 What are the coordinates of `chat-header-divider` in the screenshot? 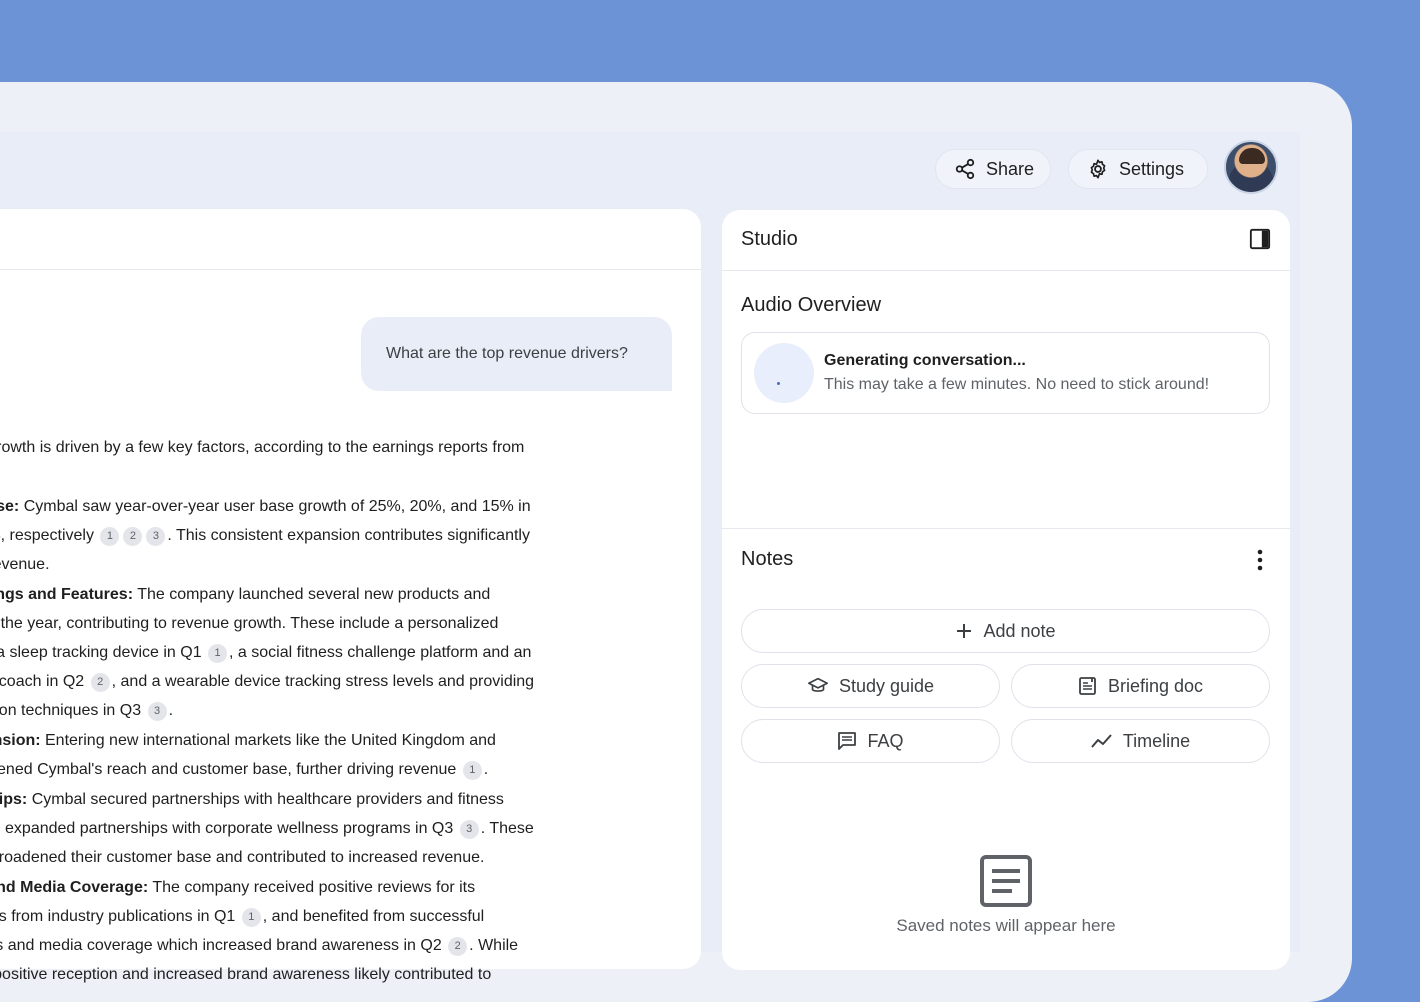 It's located at (350, 269).